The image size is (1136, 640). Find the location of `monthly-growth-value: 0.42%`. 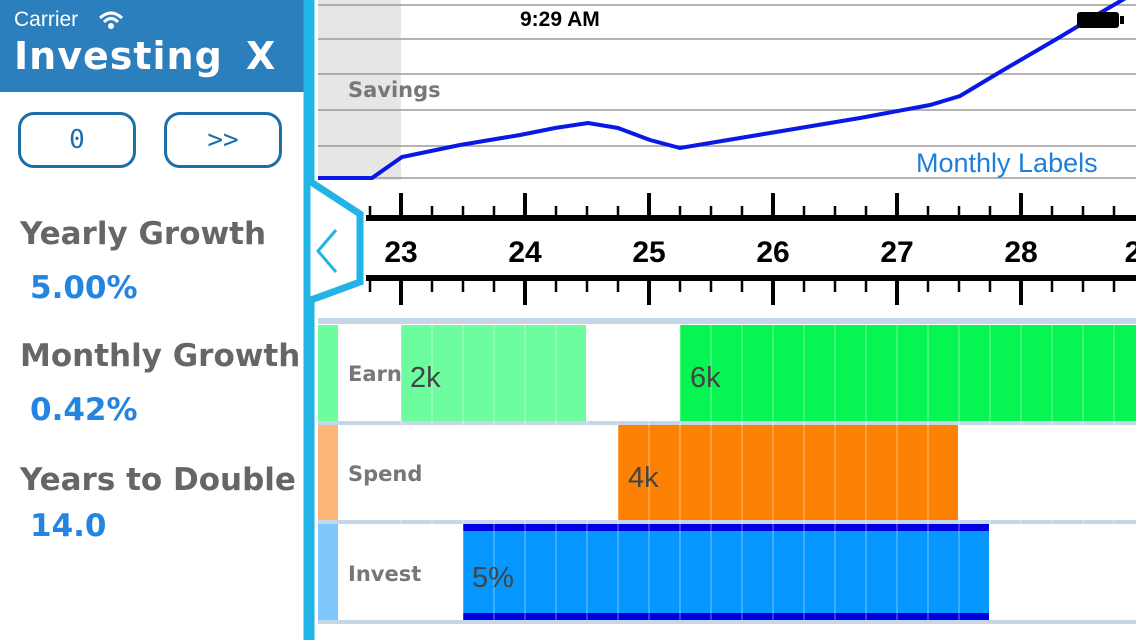

monthly-growth-value: 0.42% is located at coordinates (84, 410).